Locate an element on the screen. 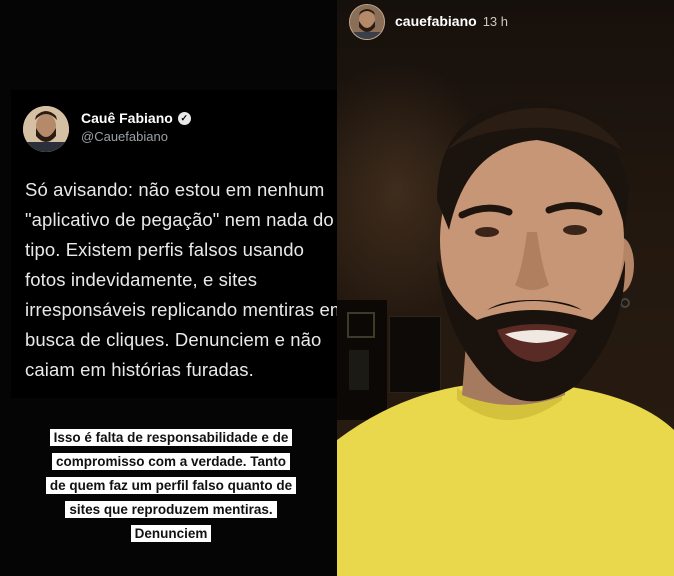 Image resolution: width=674 pixels, height=576 pixels. story-user-row: cauefabiano 13 h is located at coordinates (451, 22).